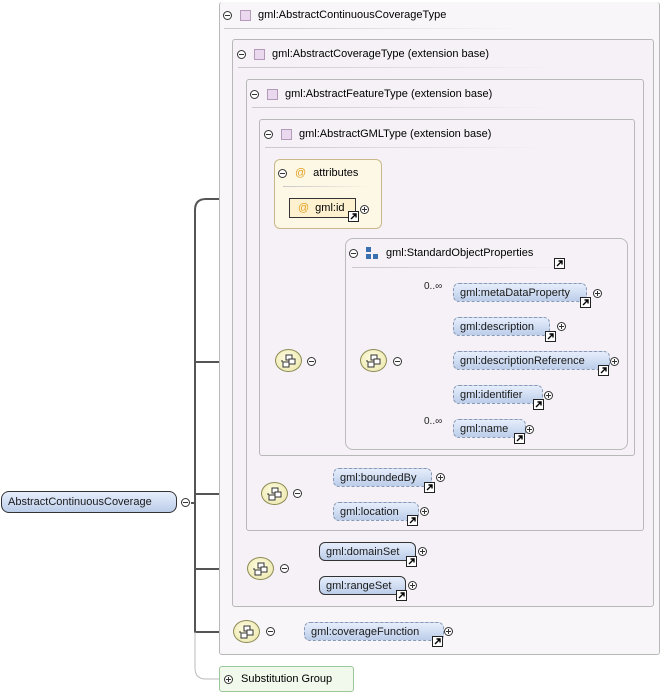 The width and height of the screenshot is (662, 696). What do you see at coordinates (522, 360) in the screenshot?
I see `element-label: gml:descriptionReference` at bounding box center [522, 360].